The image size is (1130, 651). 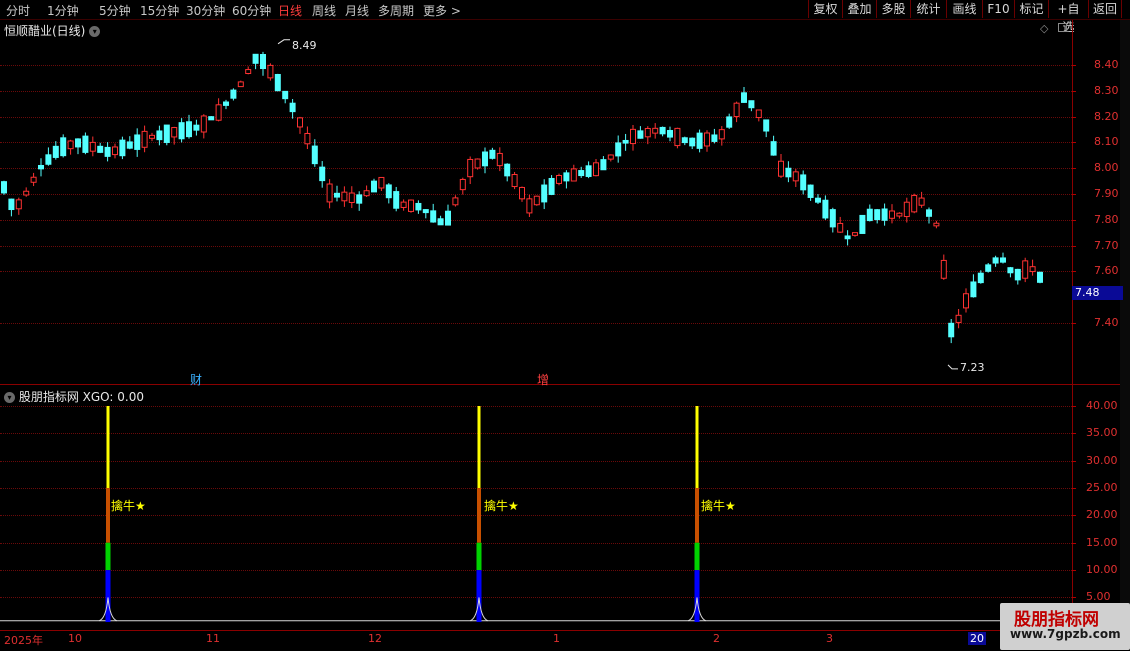 I want to click on indicator-tick-label: 15.00, so click(x=1102, y=542).